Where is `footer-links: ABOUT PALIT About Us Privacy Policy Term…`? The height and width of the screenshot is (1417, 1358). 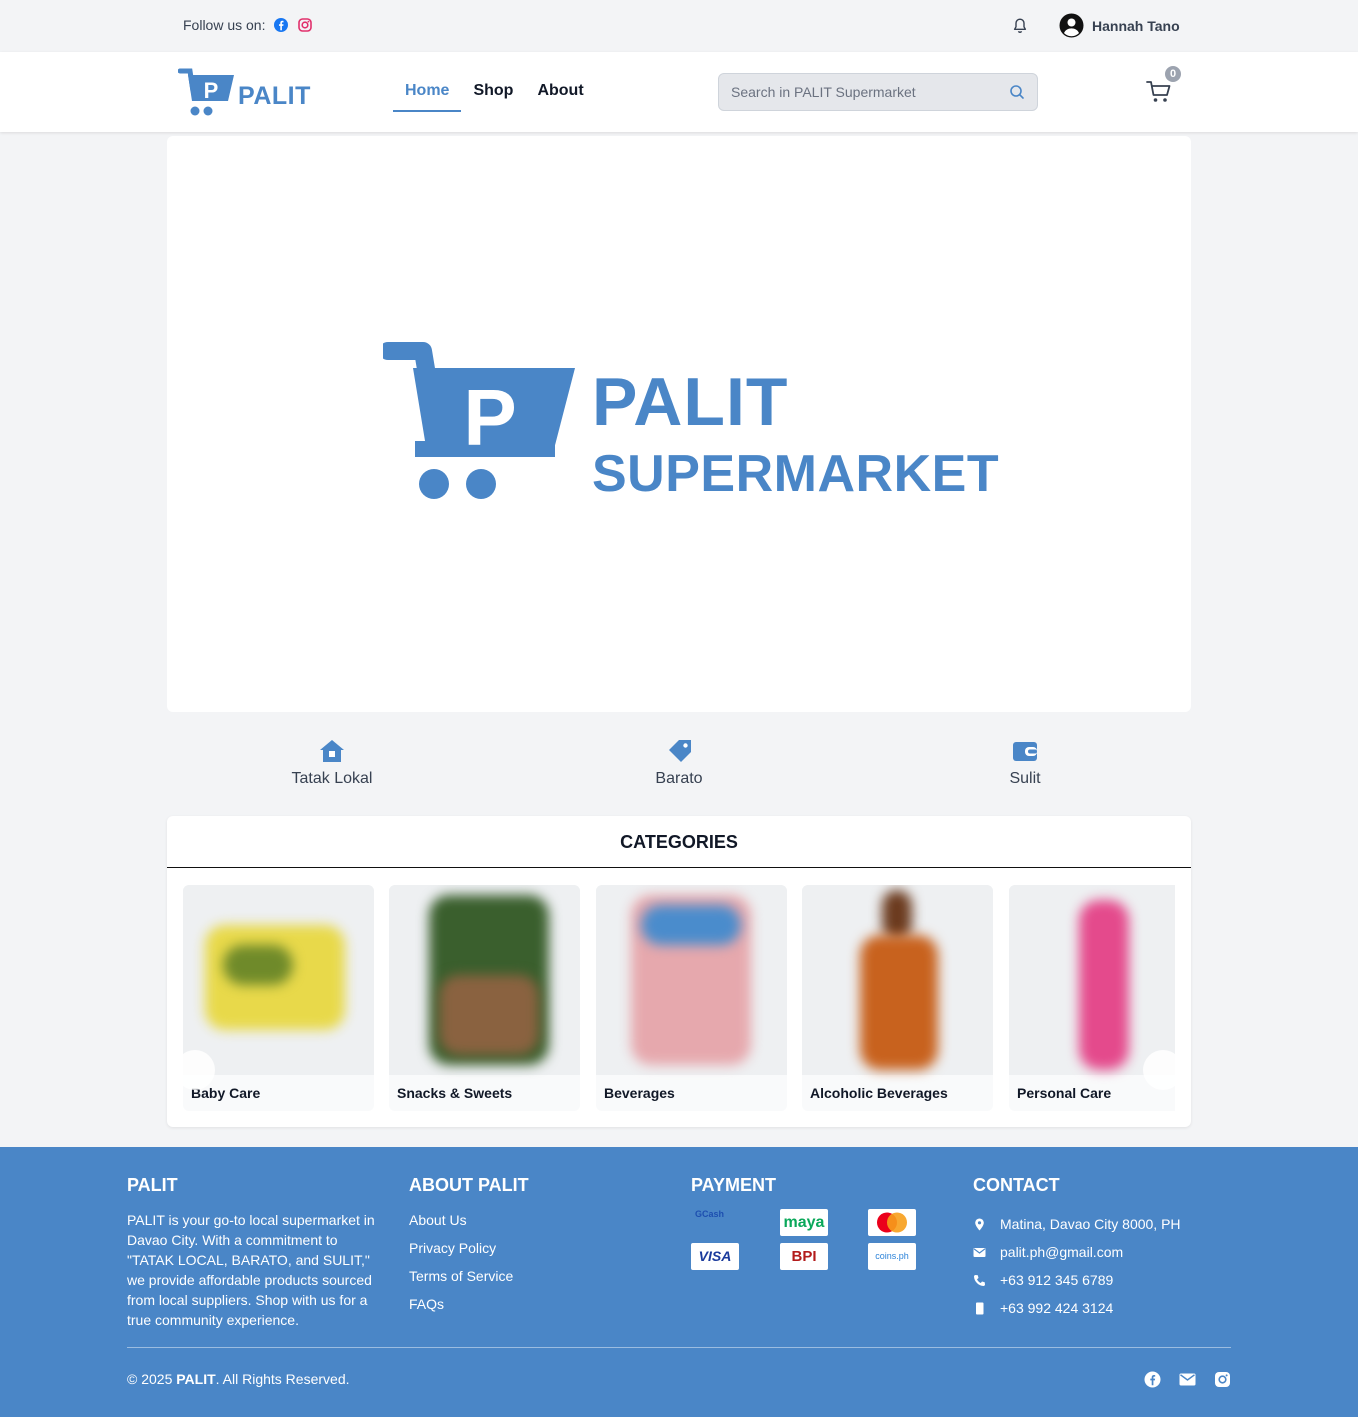
footer-links: ABOUT PALIT About Us Privacy Policy Term… is located at coordinates (469, 1248).